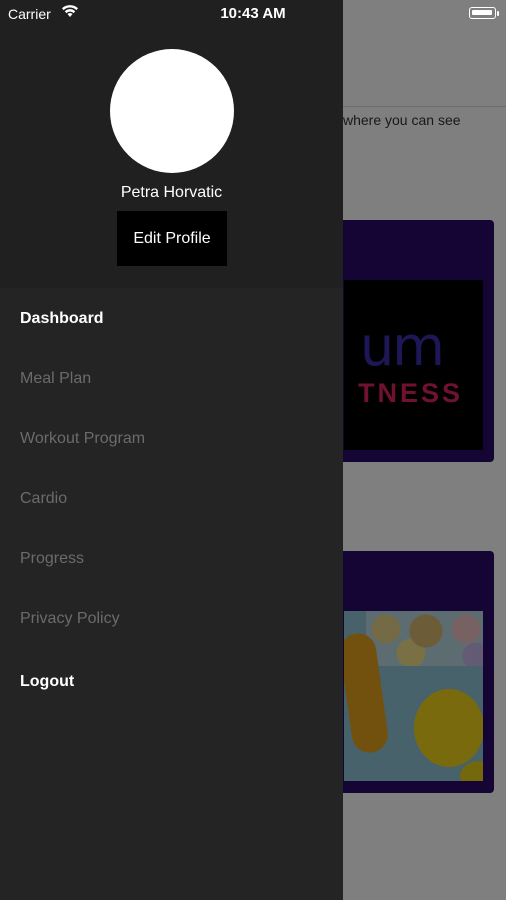  I want to click on nav-item-meal-plan: Meal Plan, so click(170, 379).